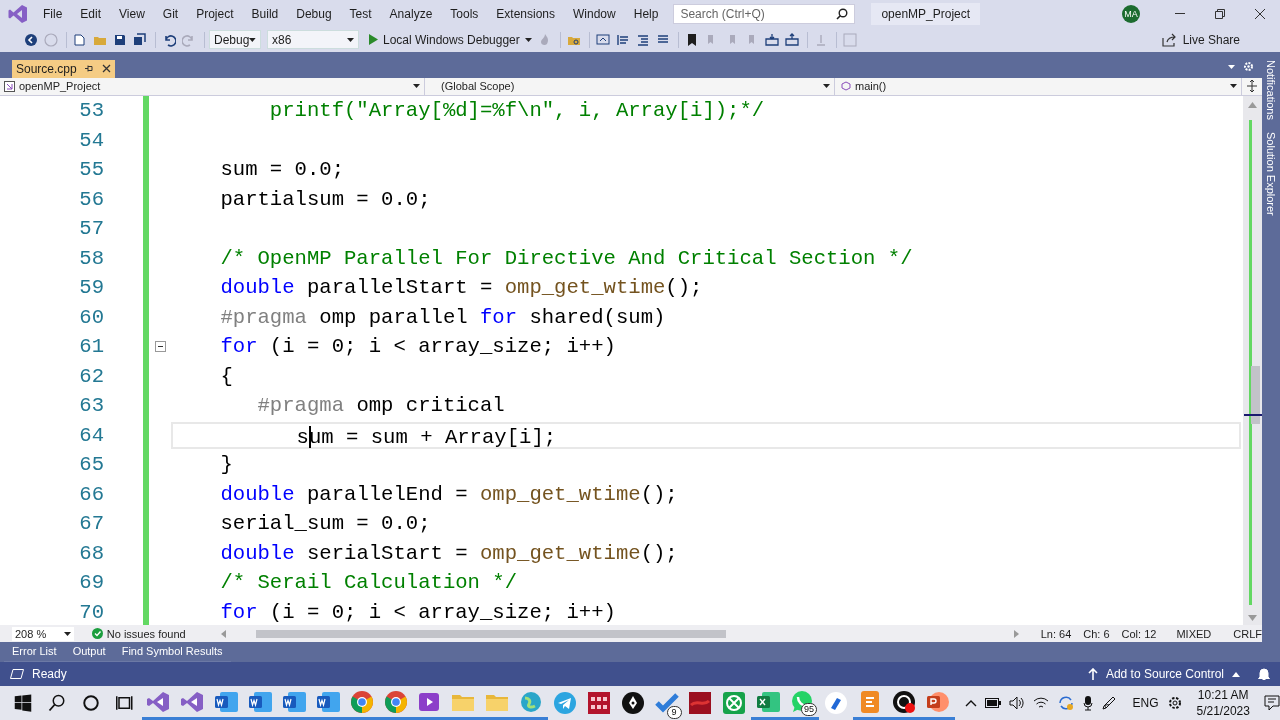  Describe the element at coordinates (970, 703) in the screenshot. I see `chevron-up-icon` at that location.